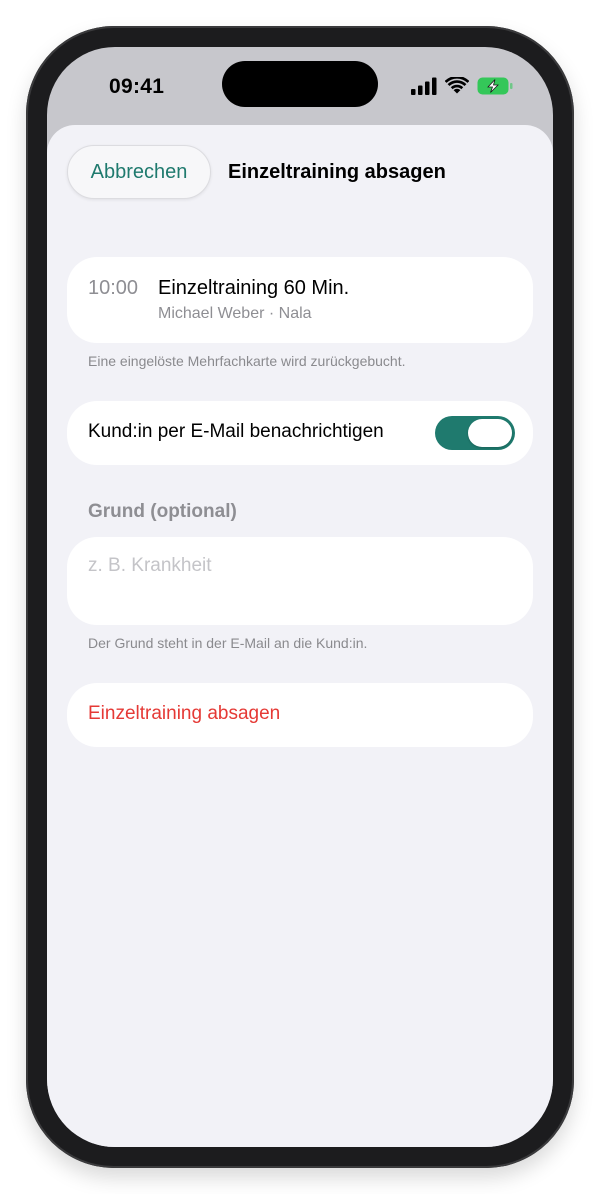  What do you see at coordinates (139, 172) in the screenshot?
I see `cancel-button: Abbrechen` at bounding box center [139, 172].